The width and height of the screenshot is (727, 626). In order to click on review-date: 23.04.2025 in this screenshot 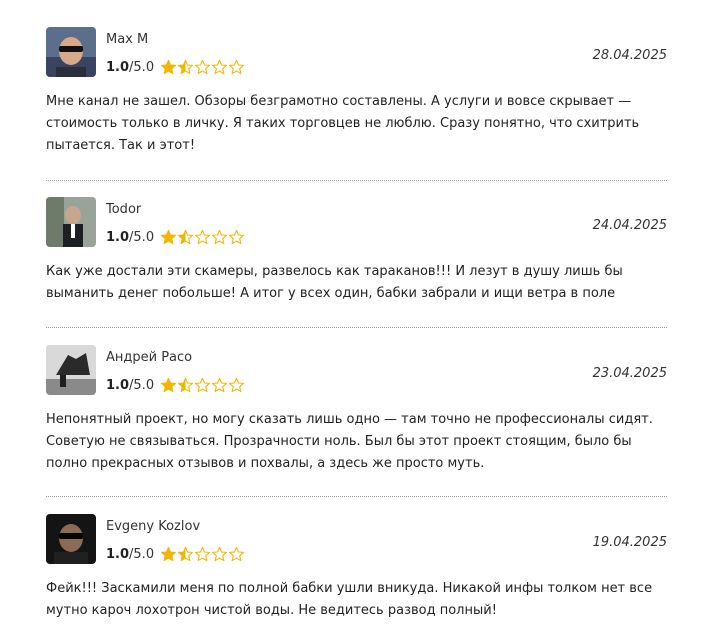, I will do `click(629, 373)`.